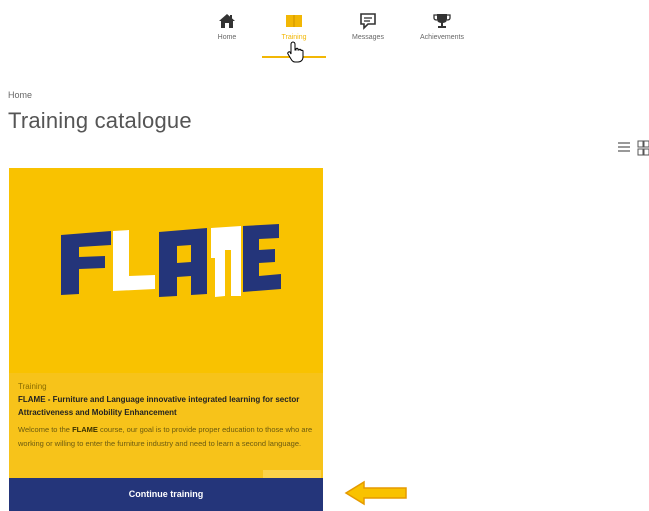 Image resolution: width=649 pixels, height=511 pixels. Describe the element at coordinates (442, 37) in the screenshot. I see `nav-label-achievements: Achievements` at that location.